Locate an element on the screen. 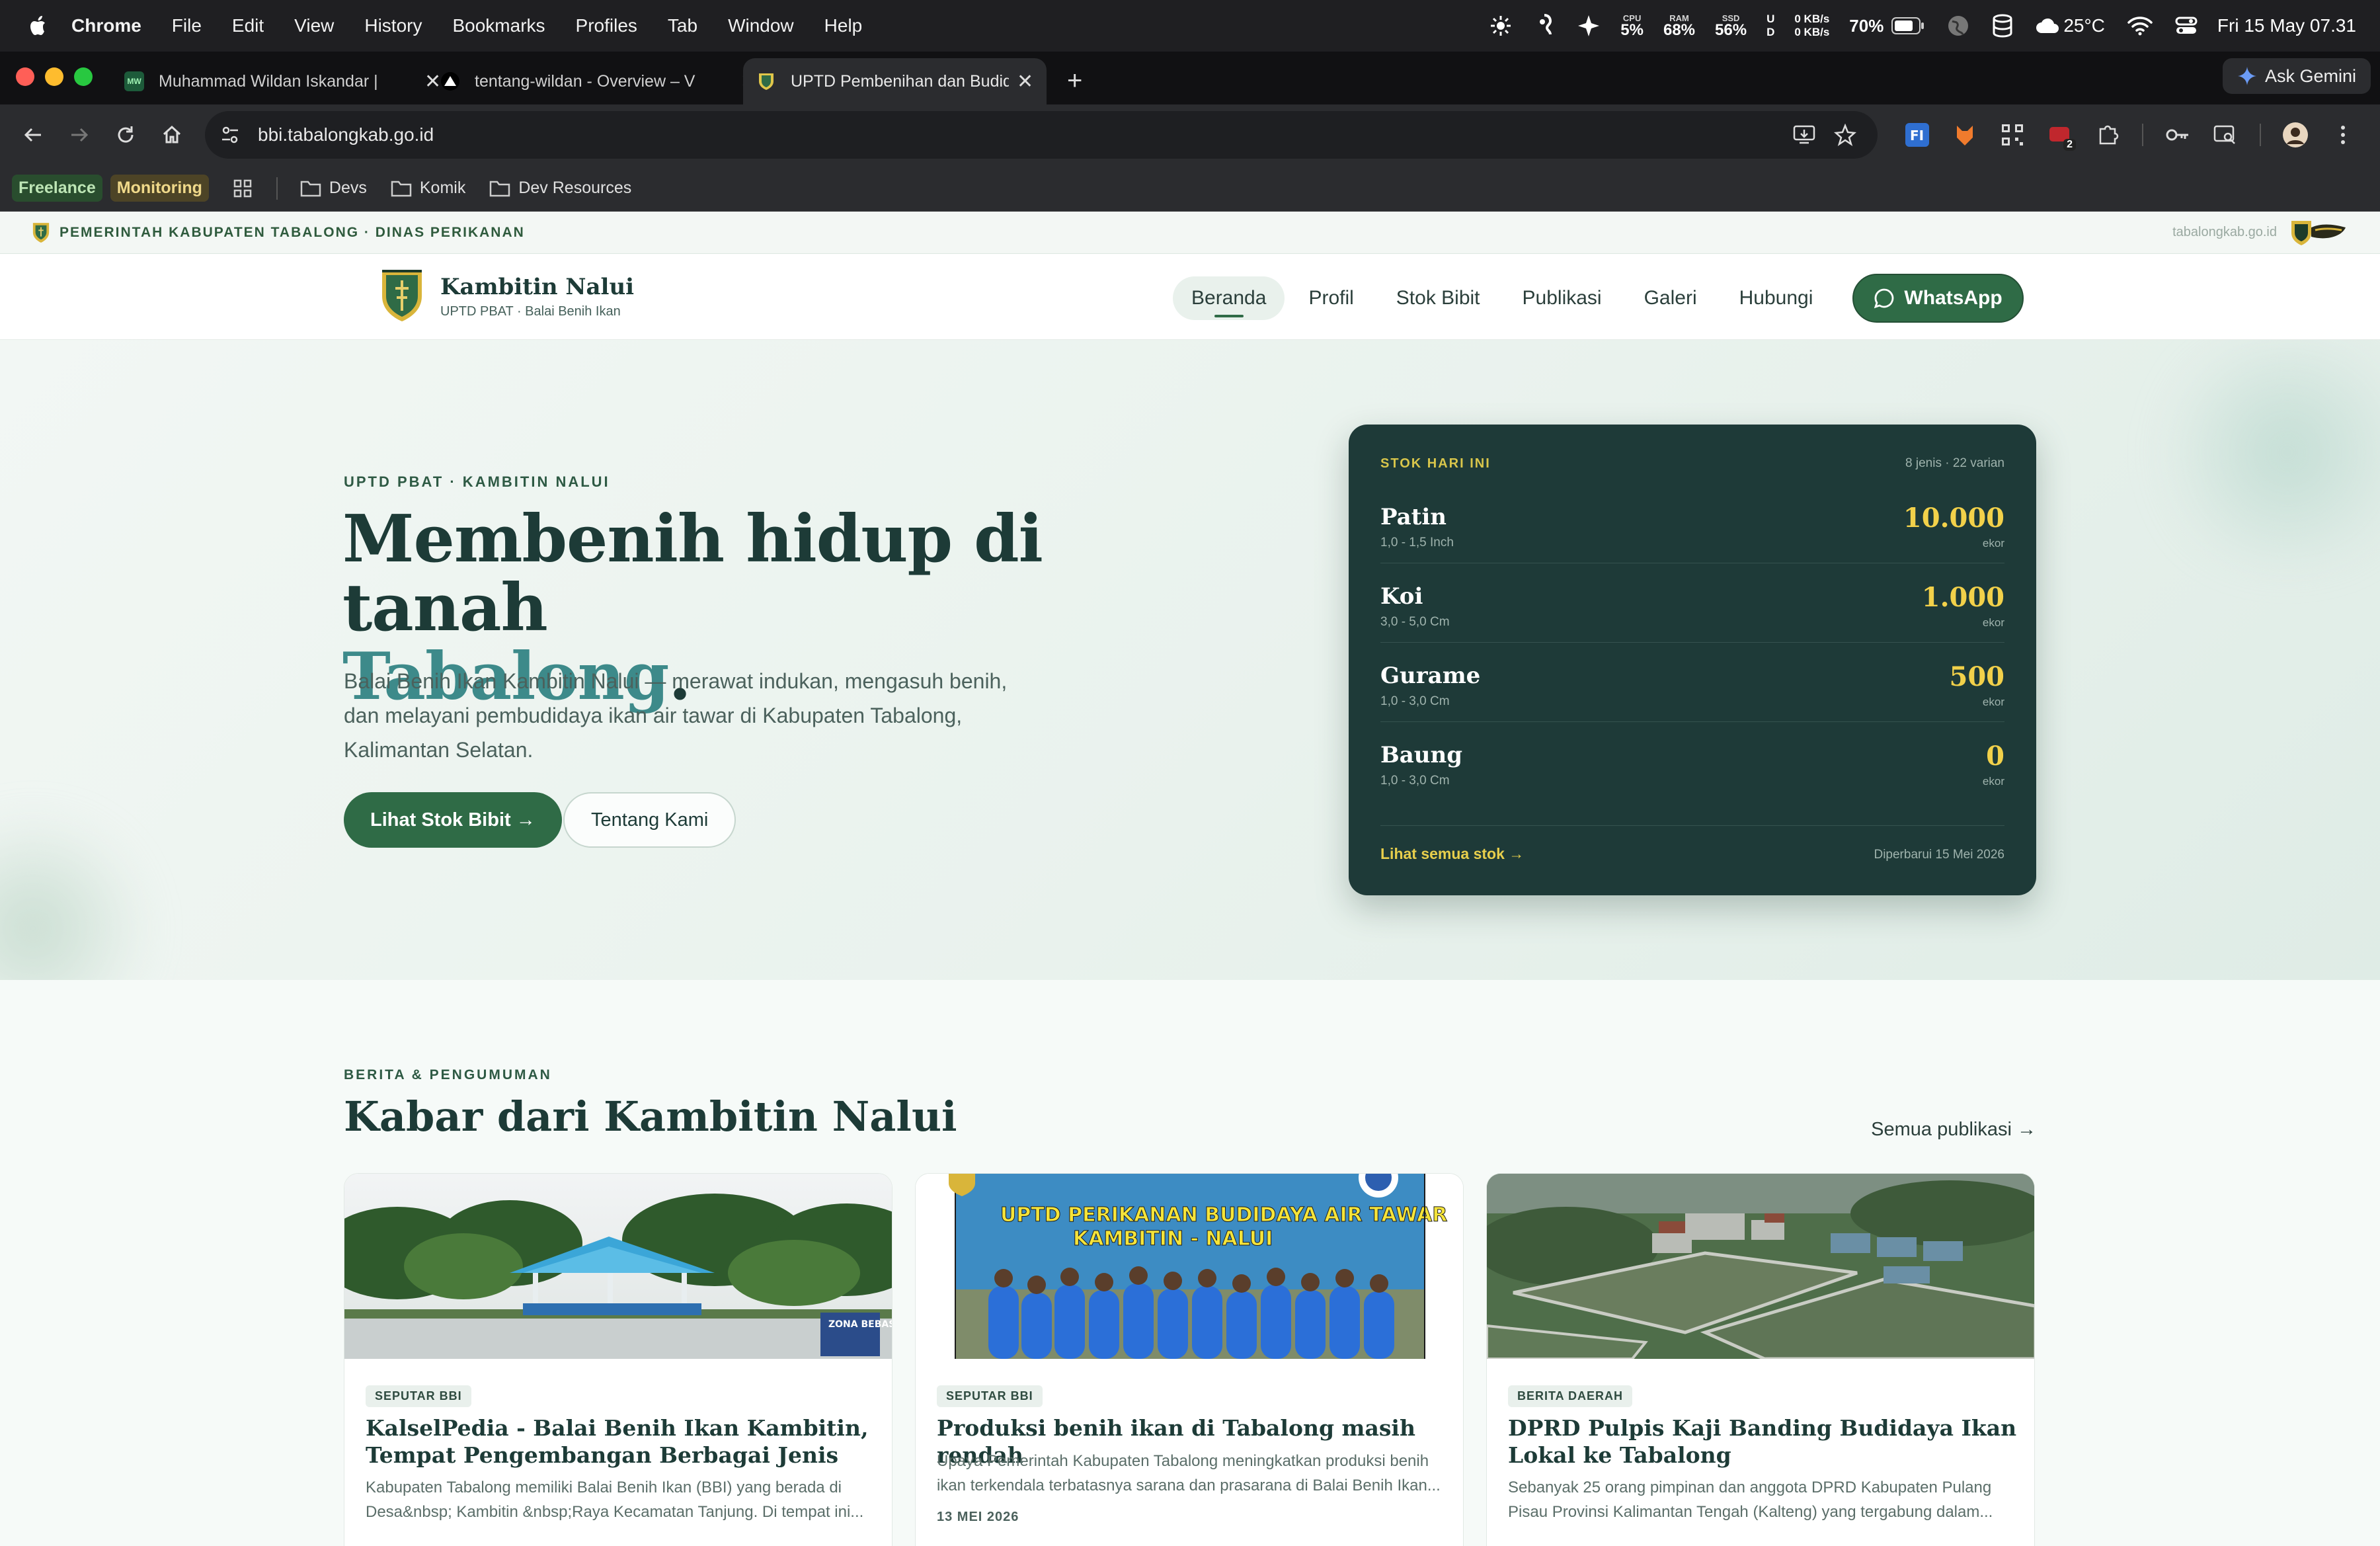 The width and height of the screenshot is (2380, 1546). stock-fish-size: 1,0 - 3,0 Cm is located at coordinates (1415, 701).